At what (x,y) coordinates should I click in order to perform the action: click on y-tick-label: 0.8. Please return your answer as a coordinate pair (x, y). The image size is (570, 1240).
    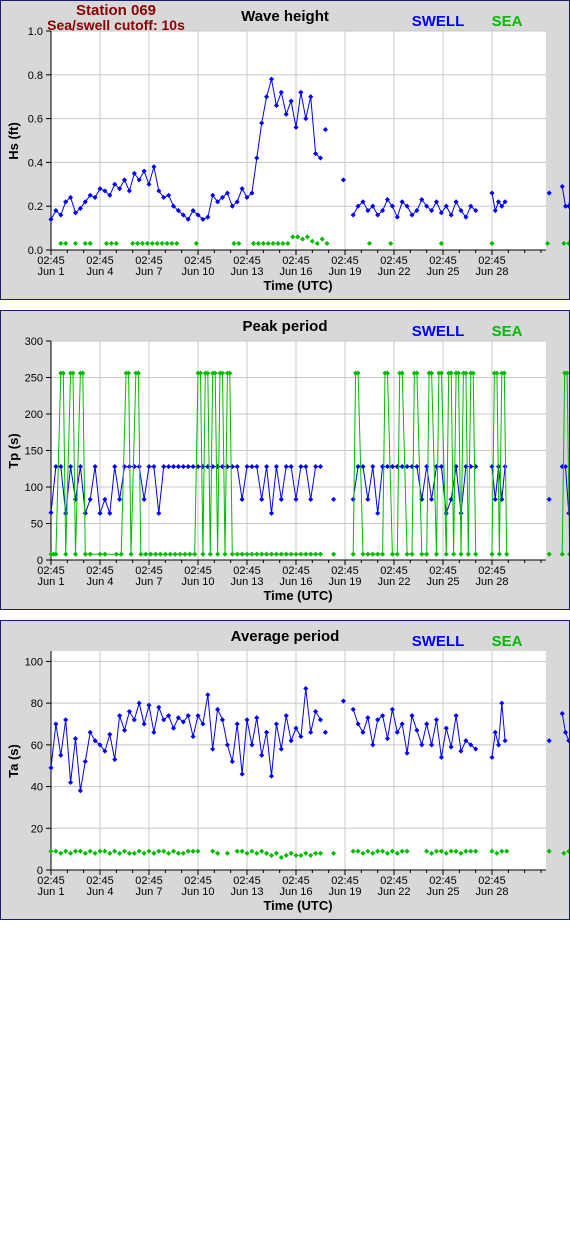
    Looking at the image, I should click on (35, 76).